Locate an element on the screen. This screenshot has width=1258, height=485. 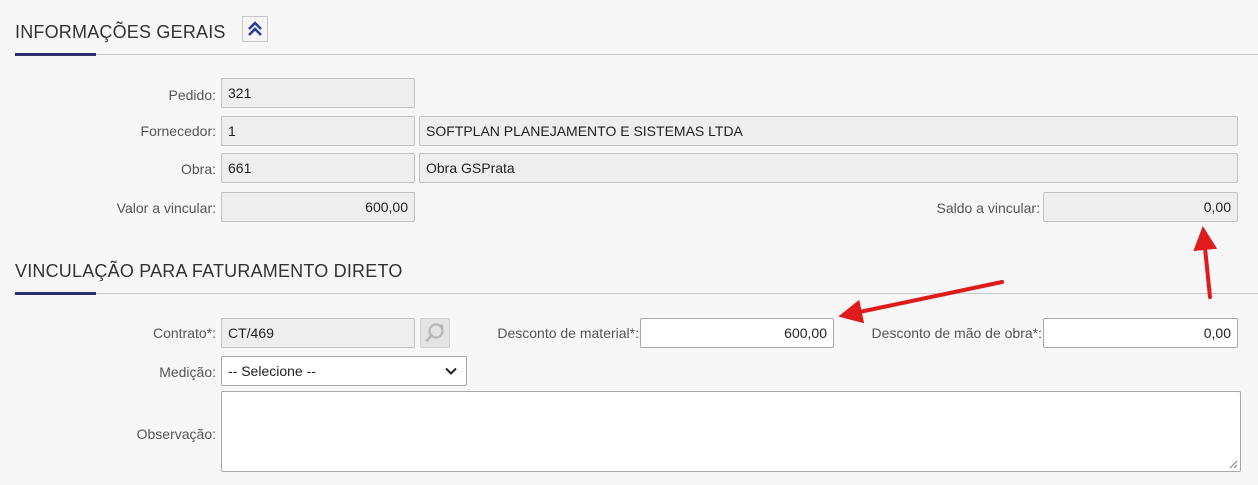
search-refresh-icon is located at coordinates (434, 332).